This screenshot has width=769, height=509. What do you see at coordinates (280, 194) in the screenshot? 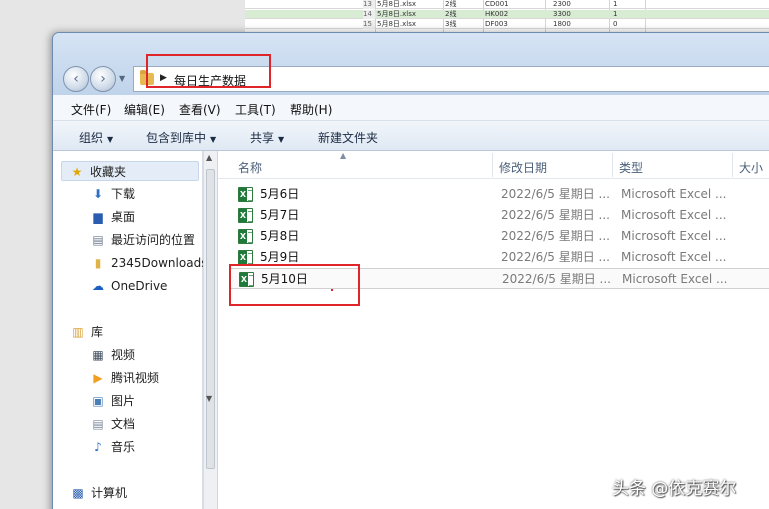
I see `file-name: 5月6日` at bounding box center [280, 194].